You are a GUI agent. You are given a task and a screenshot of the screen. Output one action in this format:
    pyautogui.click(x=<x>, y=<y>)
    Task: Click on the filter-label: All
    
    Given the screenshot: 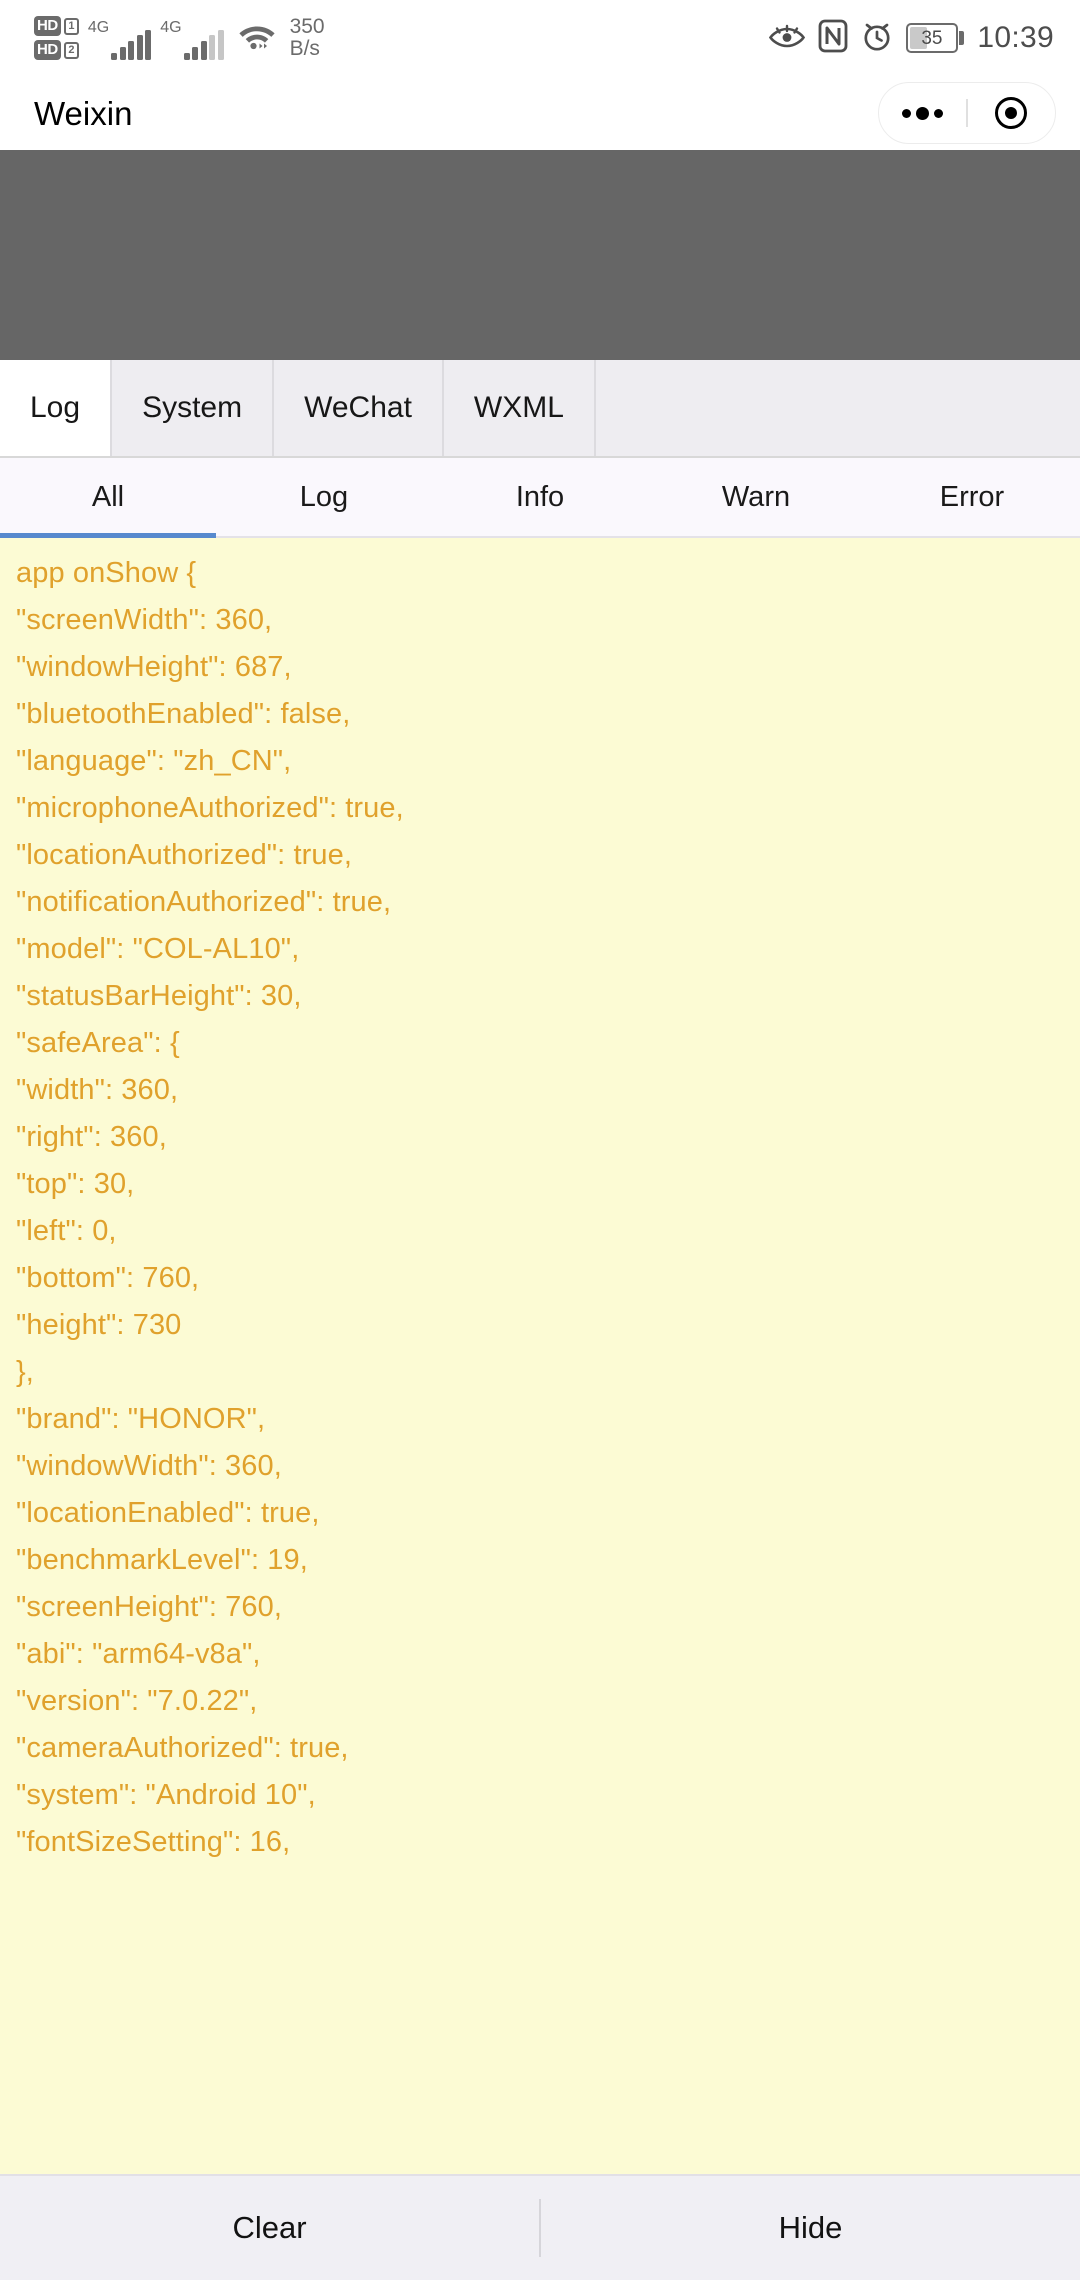 What is the action you would take?
    pyautogui.click(x=108, y=496)
    